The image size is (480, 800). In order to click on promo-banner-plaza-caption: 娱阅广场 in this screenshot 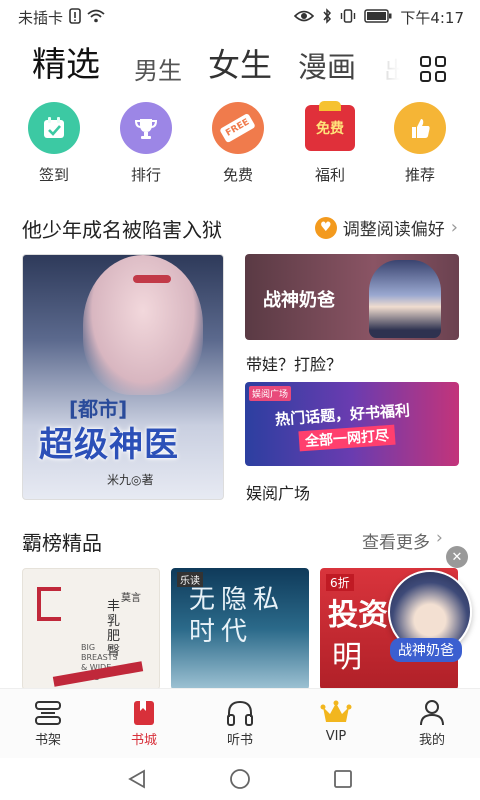, I will do `click(278, 492)`.